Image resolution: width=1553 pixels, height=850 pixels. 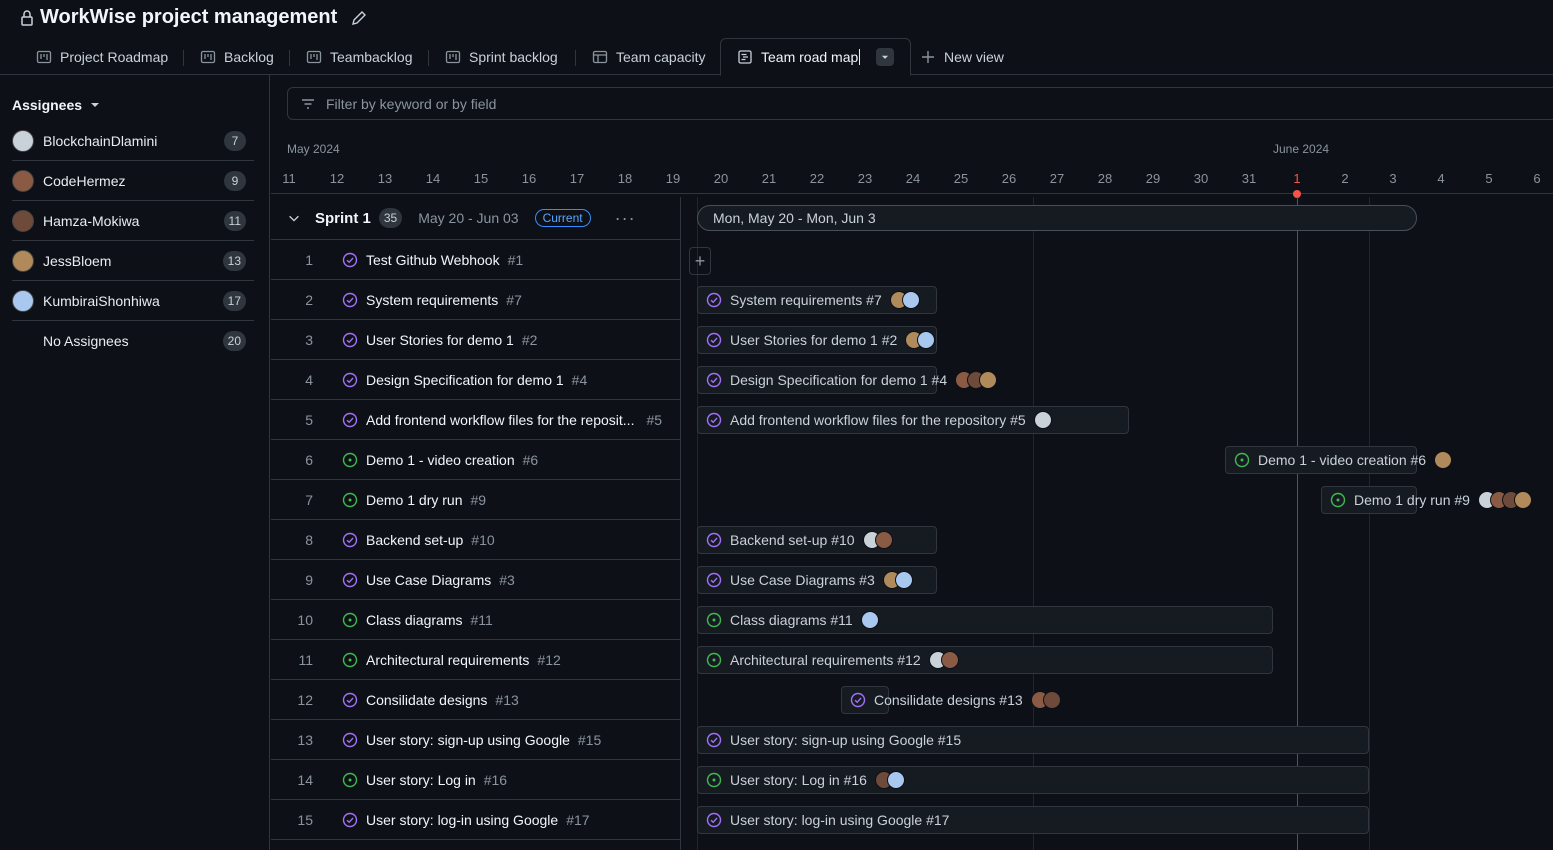 What do you see at coordinates (846, 740) in the screenshot?
I see `bar-label: User story: sign-up using Google #15` at bounding box center [846, 740].